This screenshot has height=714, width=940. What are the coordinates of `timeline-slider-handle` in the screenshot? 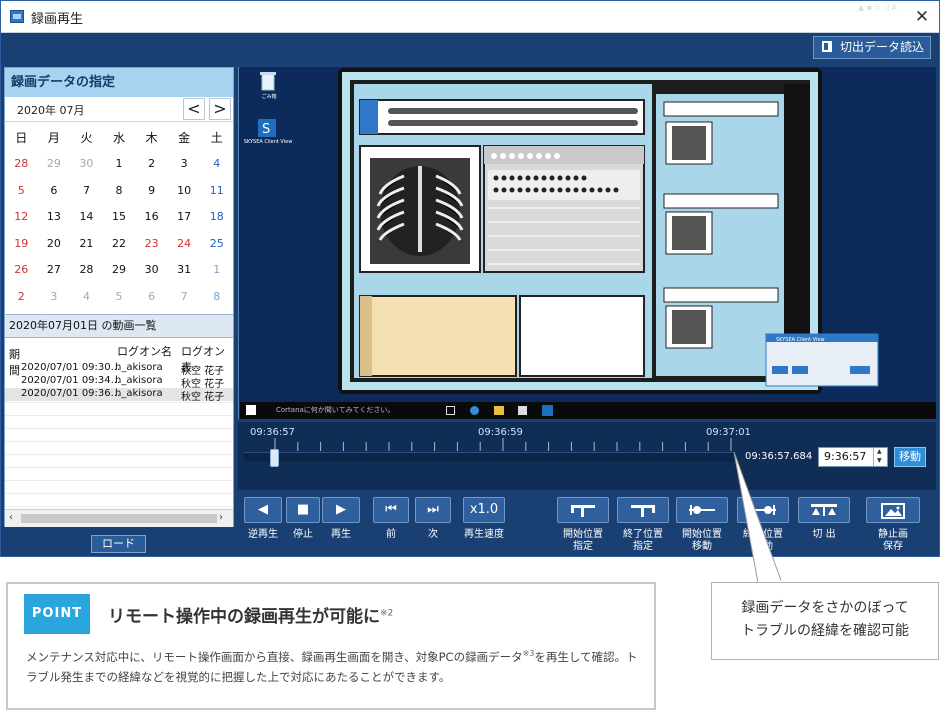 It's located at (274, 458).